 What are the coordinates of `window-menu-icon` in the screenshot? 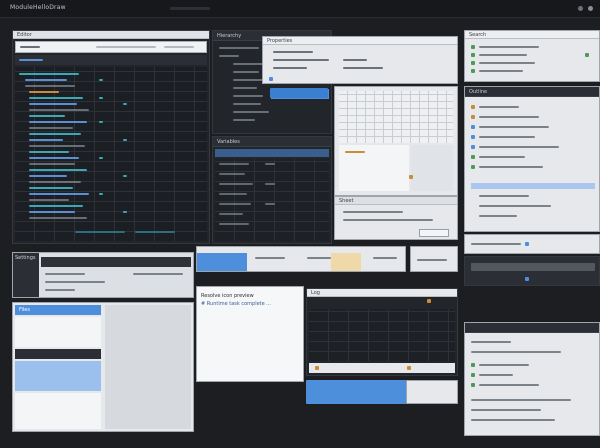 It's located at (580, 8).